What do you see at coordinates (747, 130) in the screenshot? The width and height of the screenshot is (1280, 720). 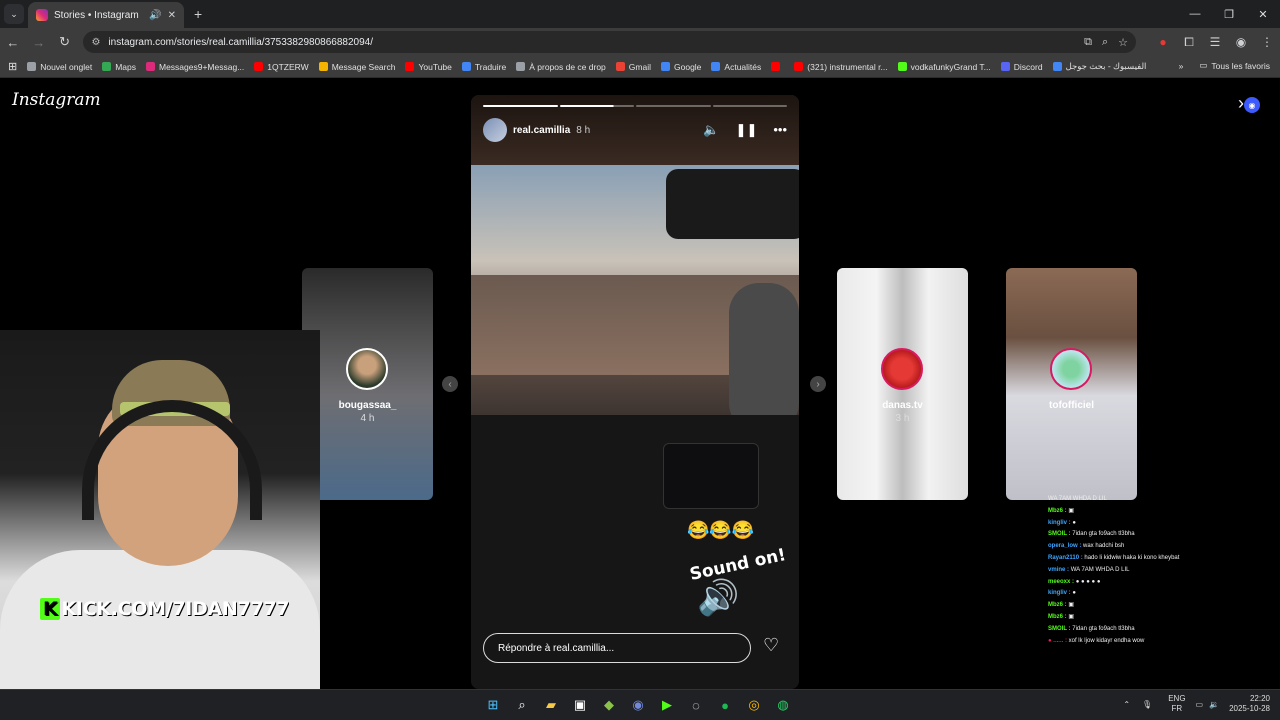 I see `pause-icon: ❚❚` at bounding box center [747, 130].